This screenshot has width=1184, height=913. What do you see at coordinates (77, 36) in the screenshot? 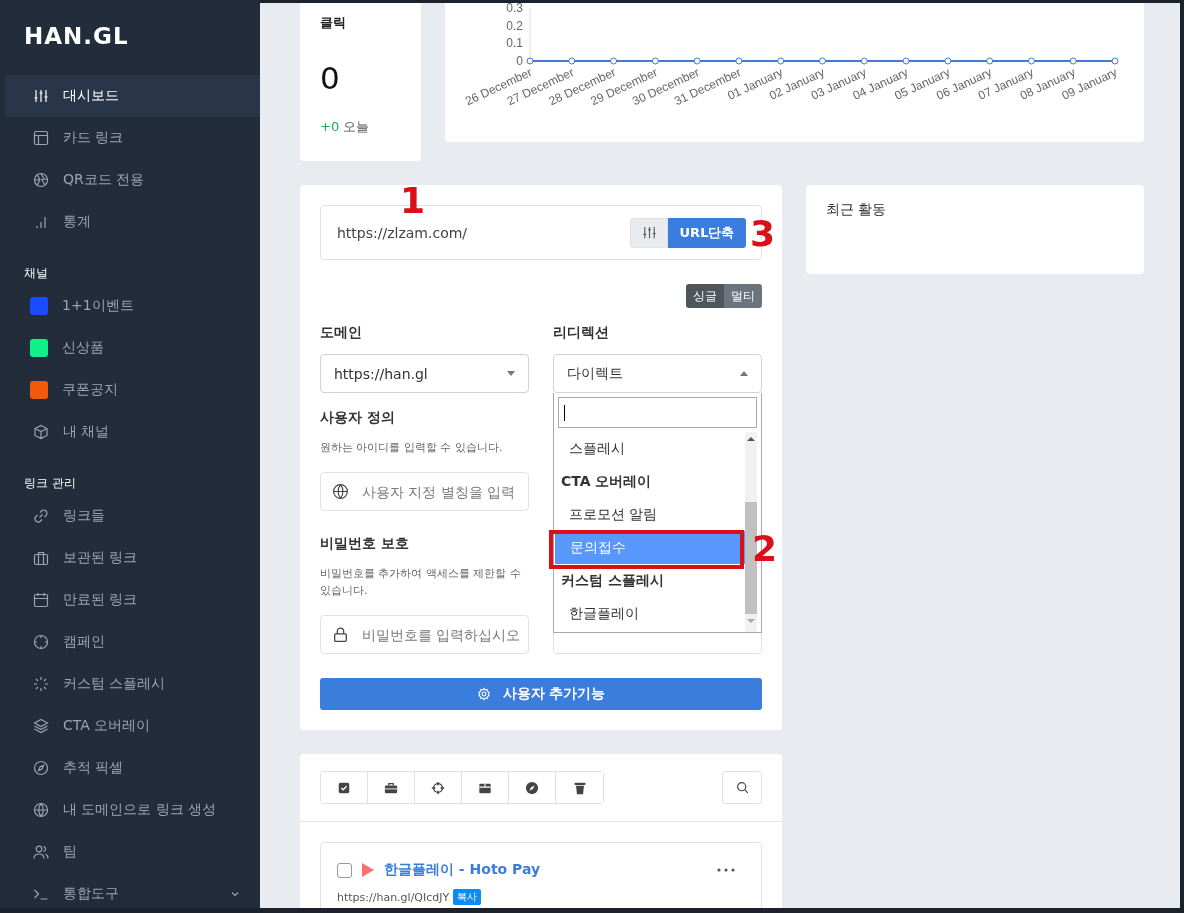
I see `logo: HAN.GL` at bounding box center [77, 36].